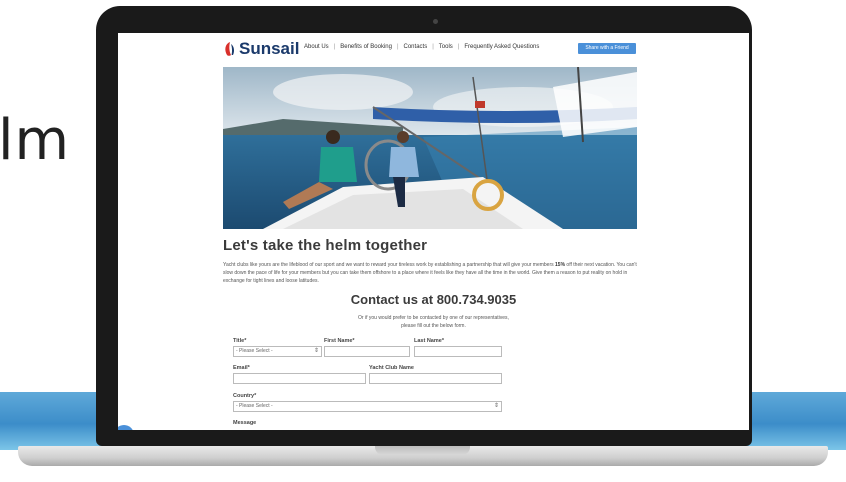  What do you see at coordinates (429, 341) in the screenshot?
I see `last-name-label: Last Name*` at bounding box center [429, 341].